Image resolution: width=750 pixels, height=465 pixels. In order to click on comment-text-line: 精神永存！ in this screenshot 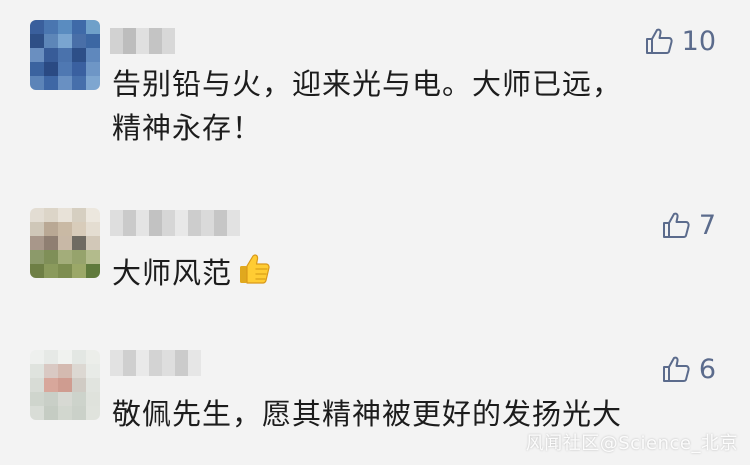, I will do `click(187, 128)`.